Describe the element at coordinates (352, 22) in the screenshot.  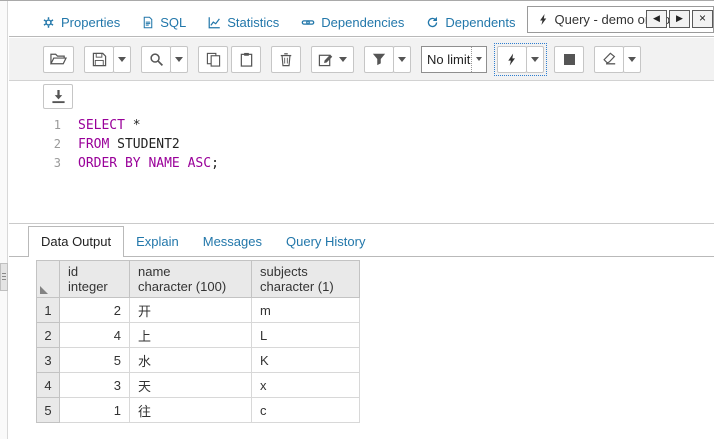
I see `tab-dependencies: Dependencies` at that location.